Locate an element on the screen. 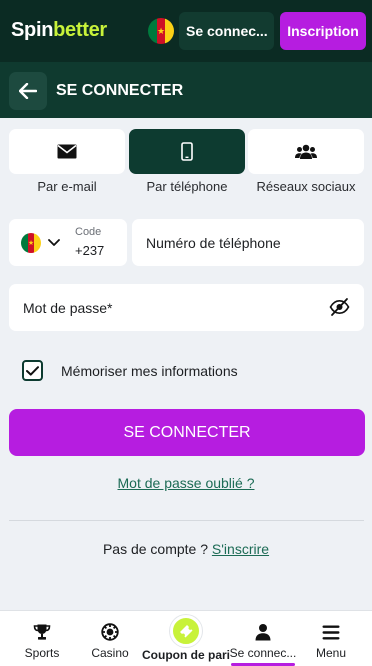  nav-sports-label: Sports is located at coordinates (42, 653).